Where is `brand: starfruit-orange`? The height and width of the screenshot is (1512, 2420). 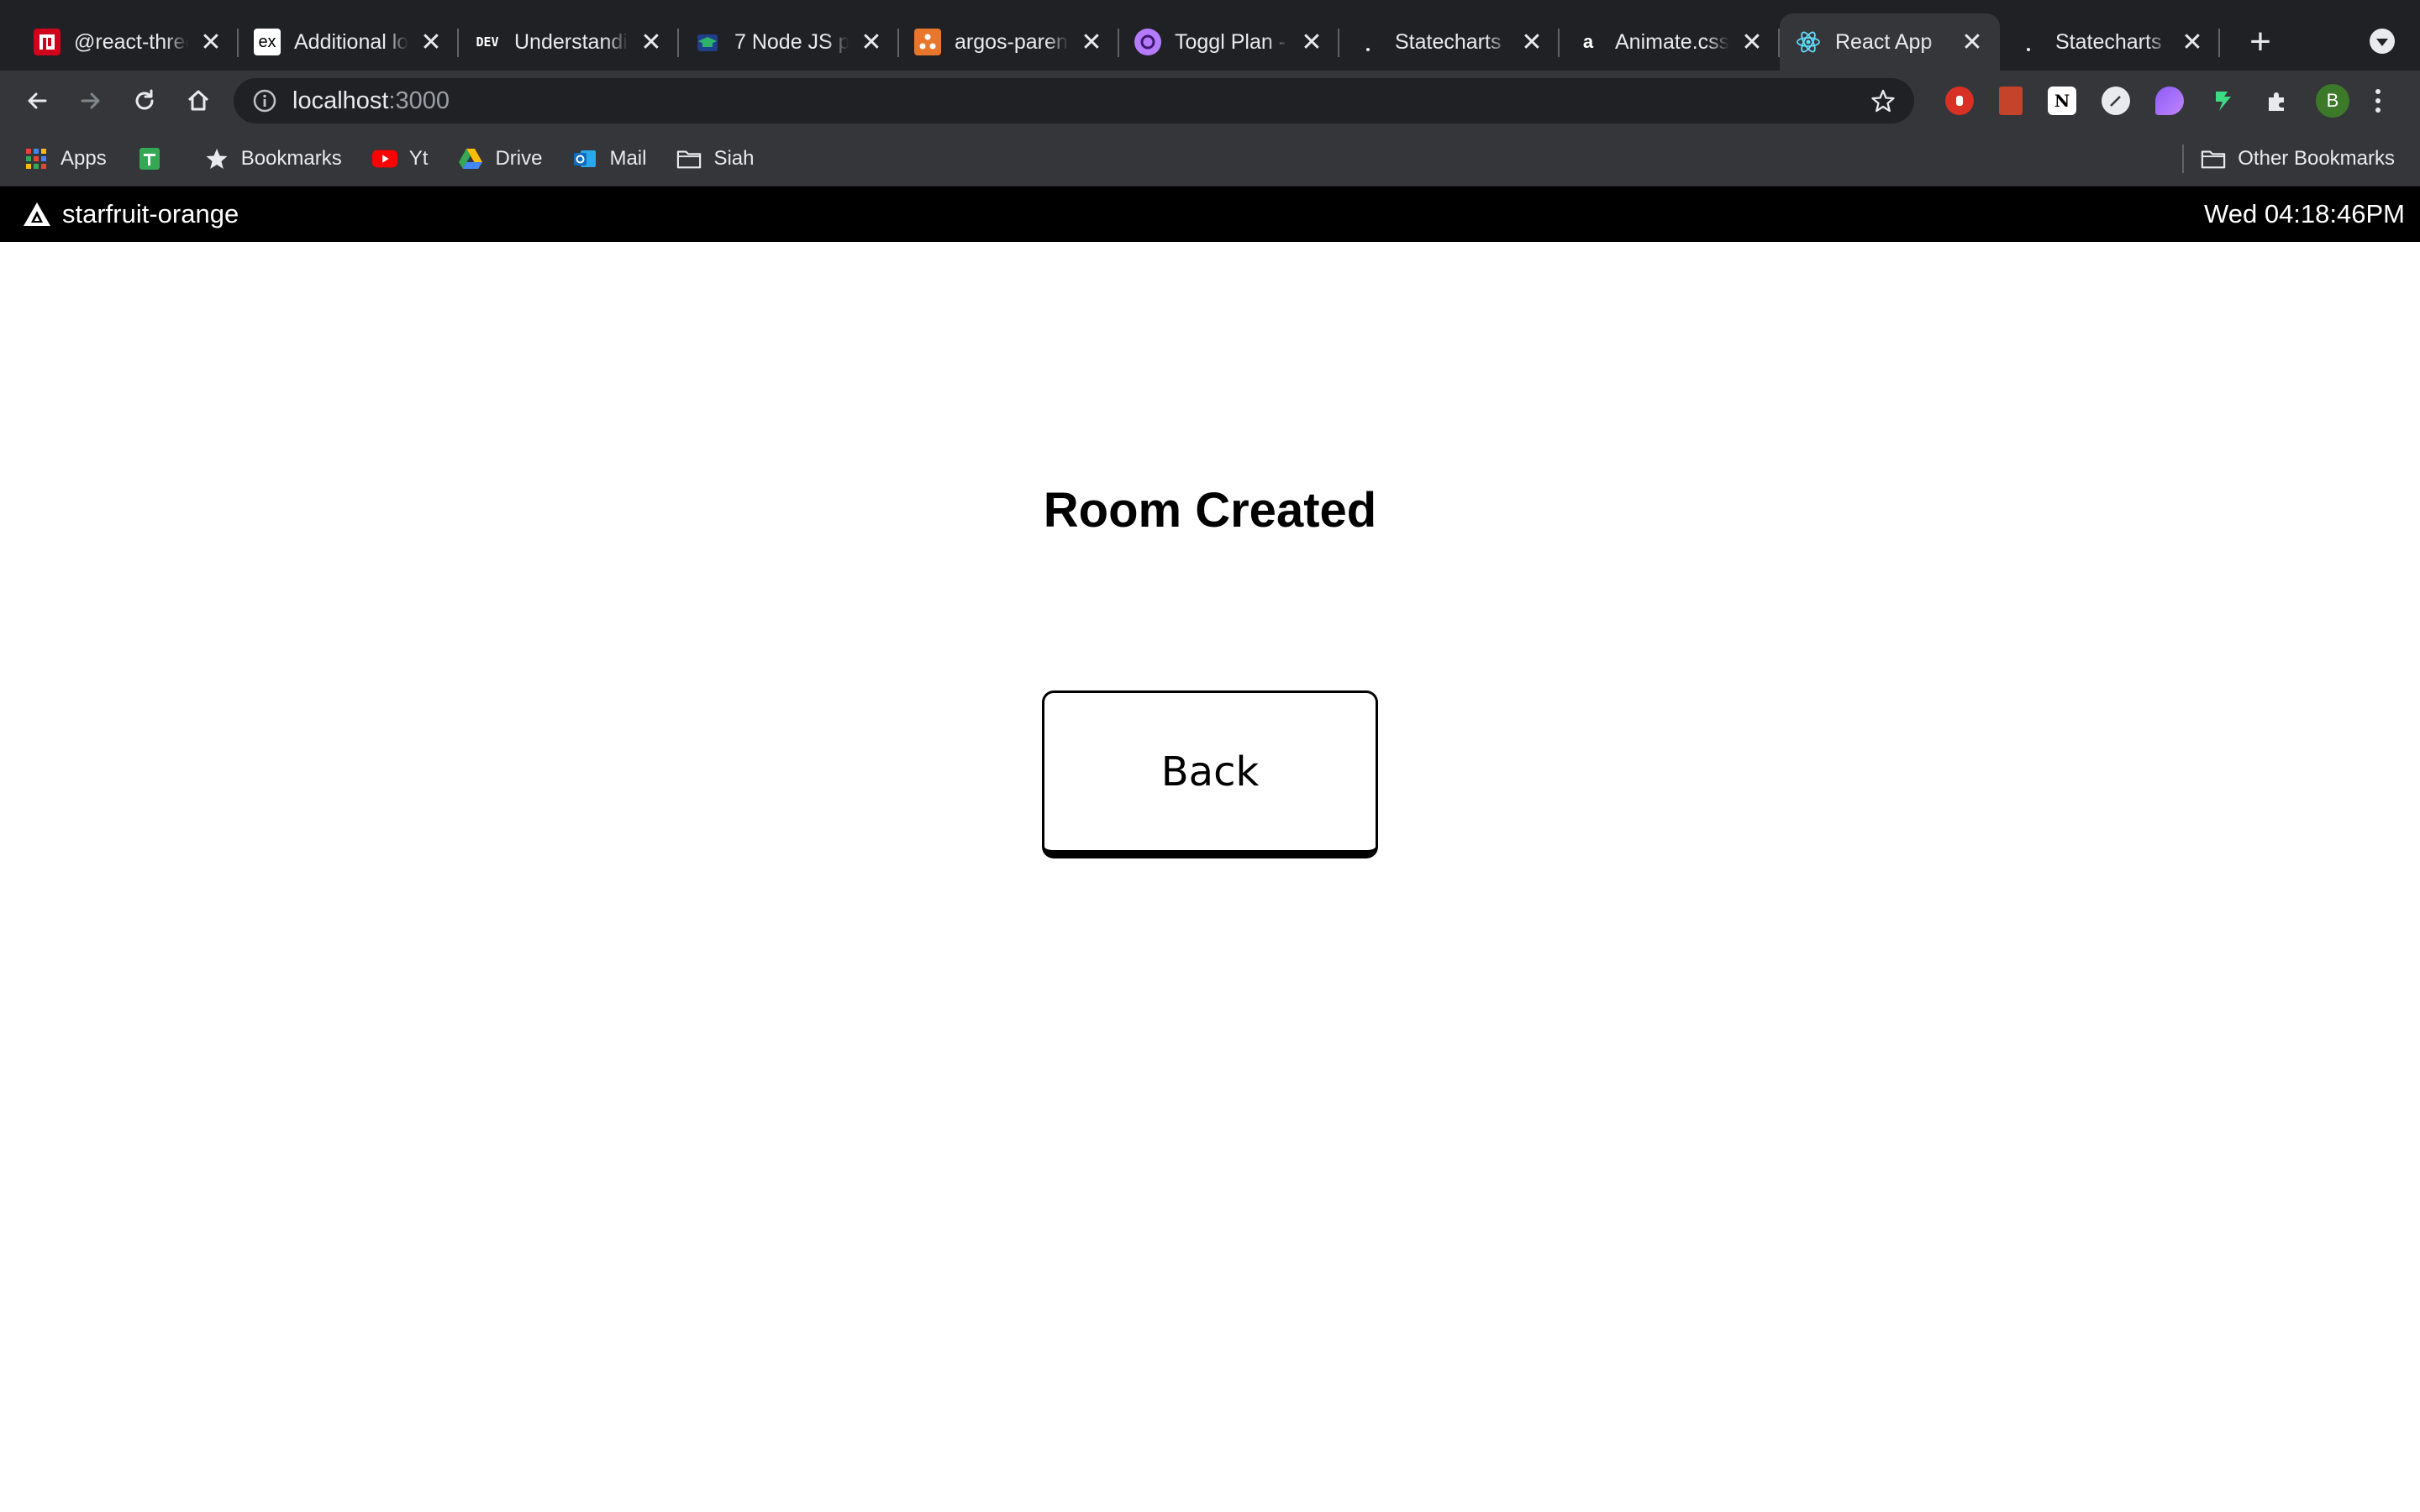
brand: starfruit-orange is located at coordinates (130, 214).